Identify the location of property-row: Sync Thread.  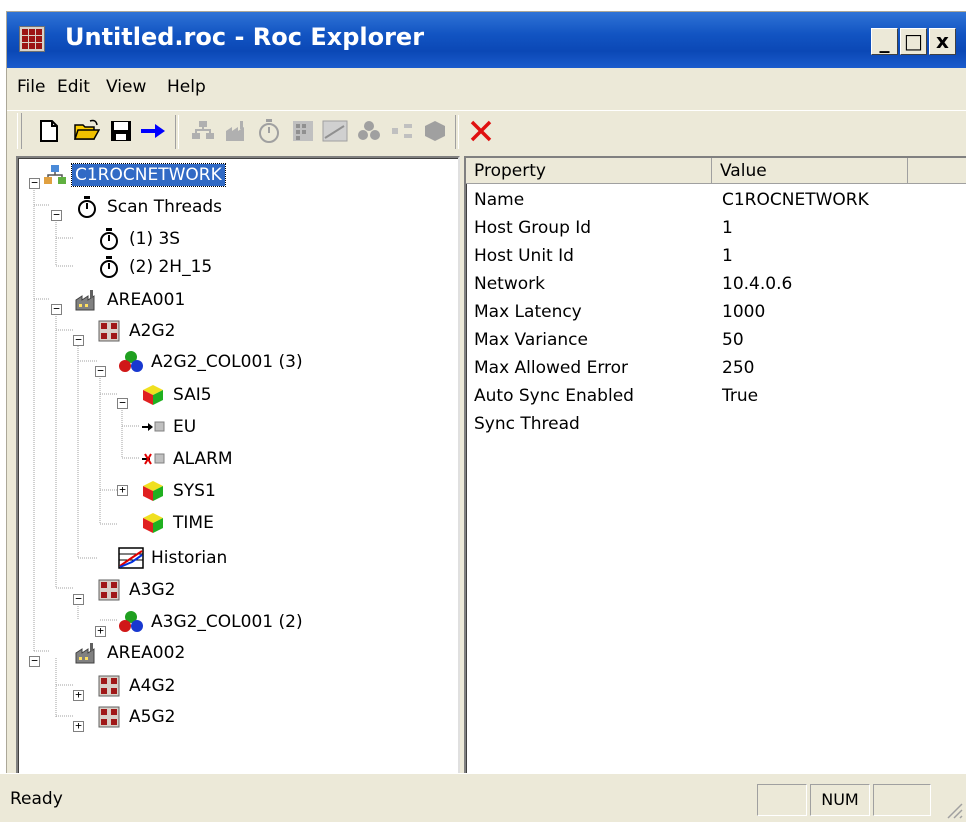
(716, 426).